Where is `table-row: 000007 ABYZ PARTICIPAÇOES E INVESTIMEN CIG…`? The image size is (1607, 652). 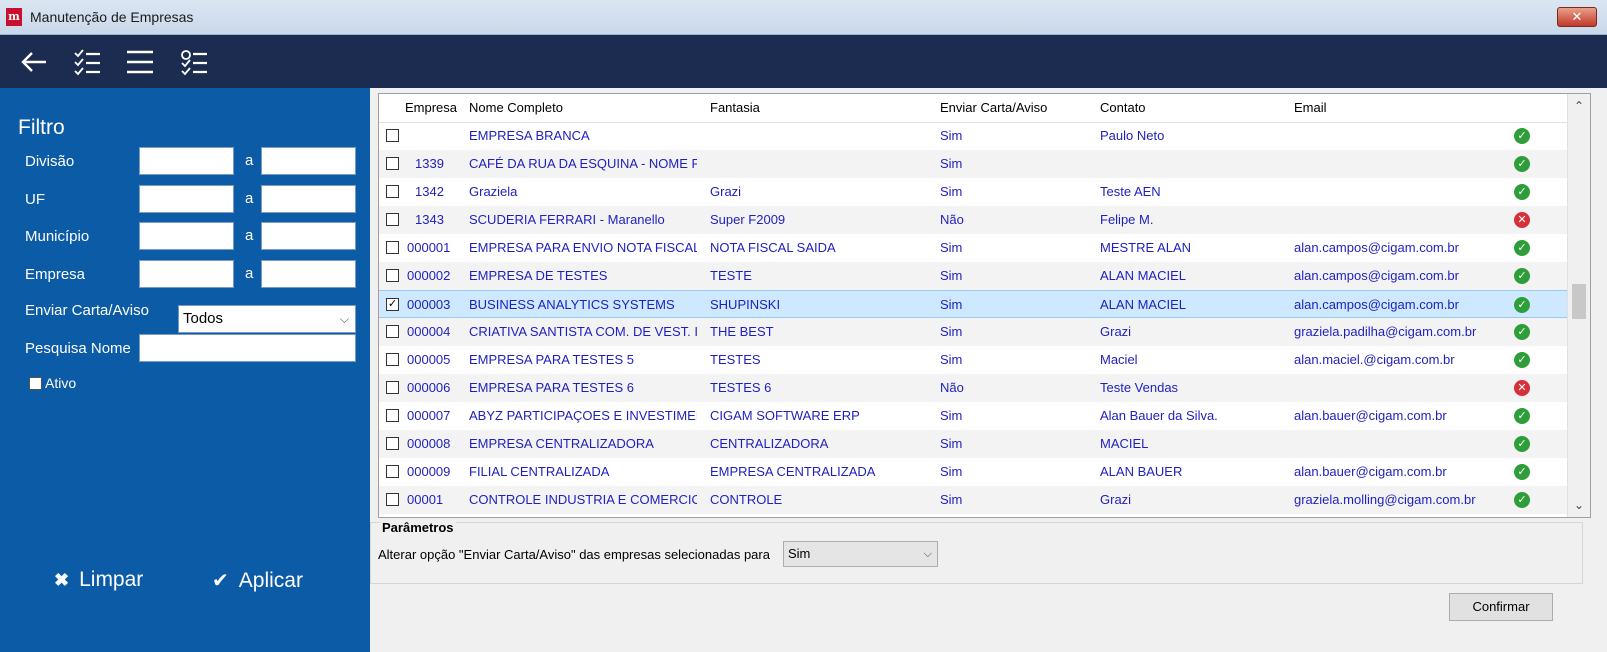 table-row: 000007 ABYZ PARTICIPAÇOES E INVESTIMEN CIG… is located at coordinates (974, 416).